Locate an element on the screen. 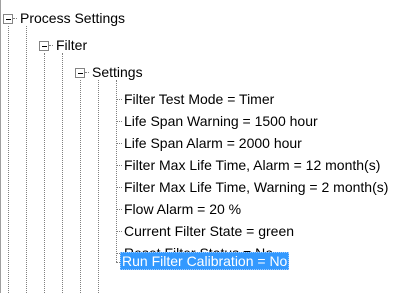 The image size is (416, 293). tree-node-filter: Filter is located at coordinates (71, 45).